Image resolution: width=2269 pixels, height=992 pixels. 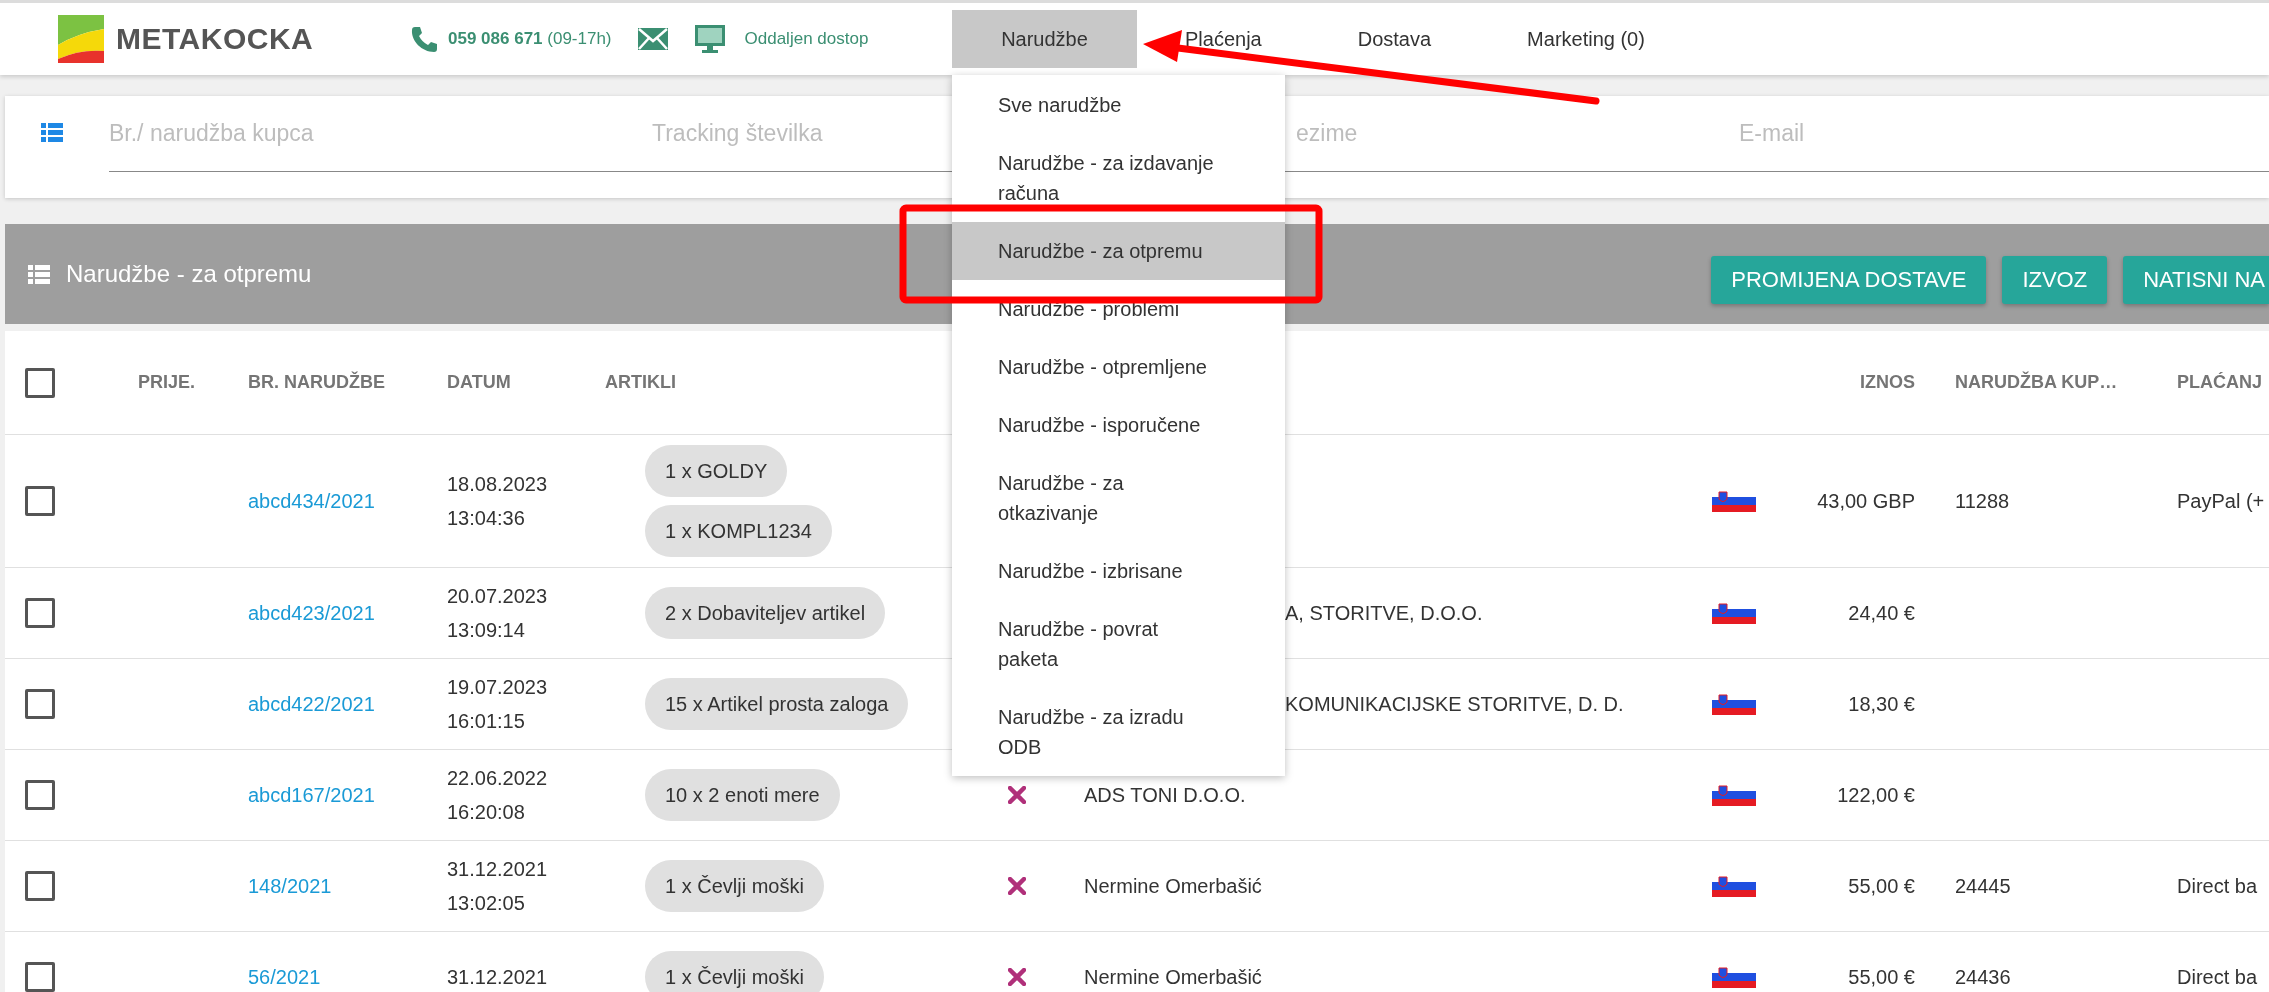 What do you see at coordinates (738, 531) in the screenshot?
I see `item-chip: 1 x KOMPL1234` at bounding box center [738, 531].